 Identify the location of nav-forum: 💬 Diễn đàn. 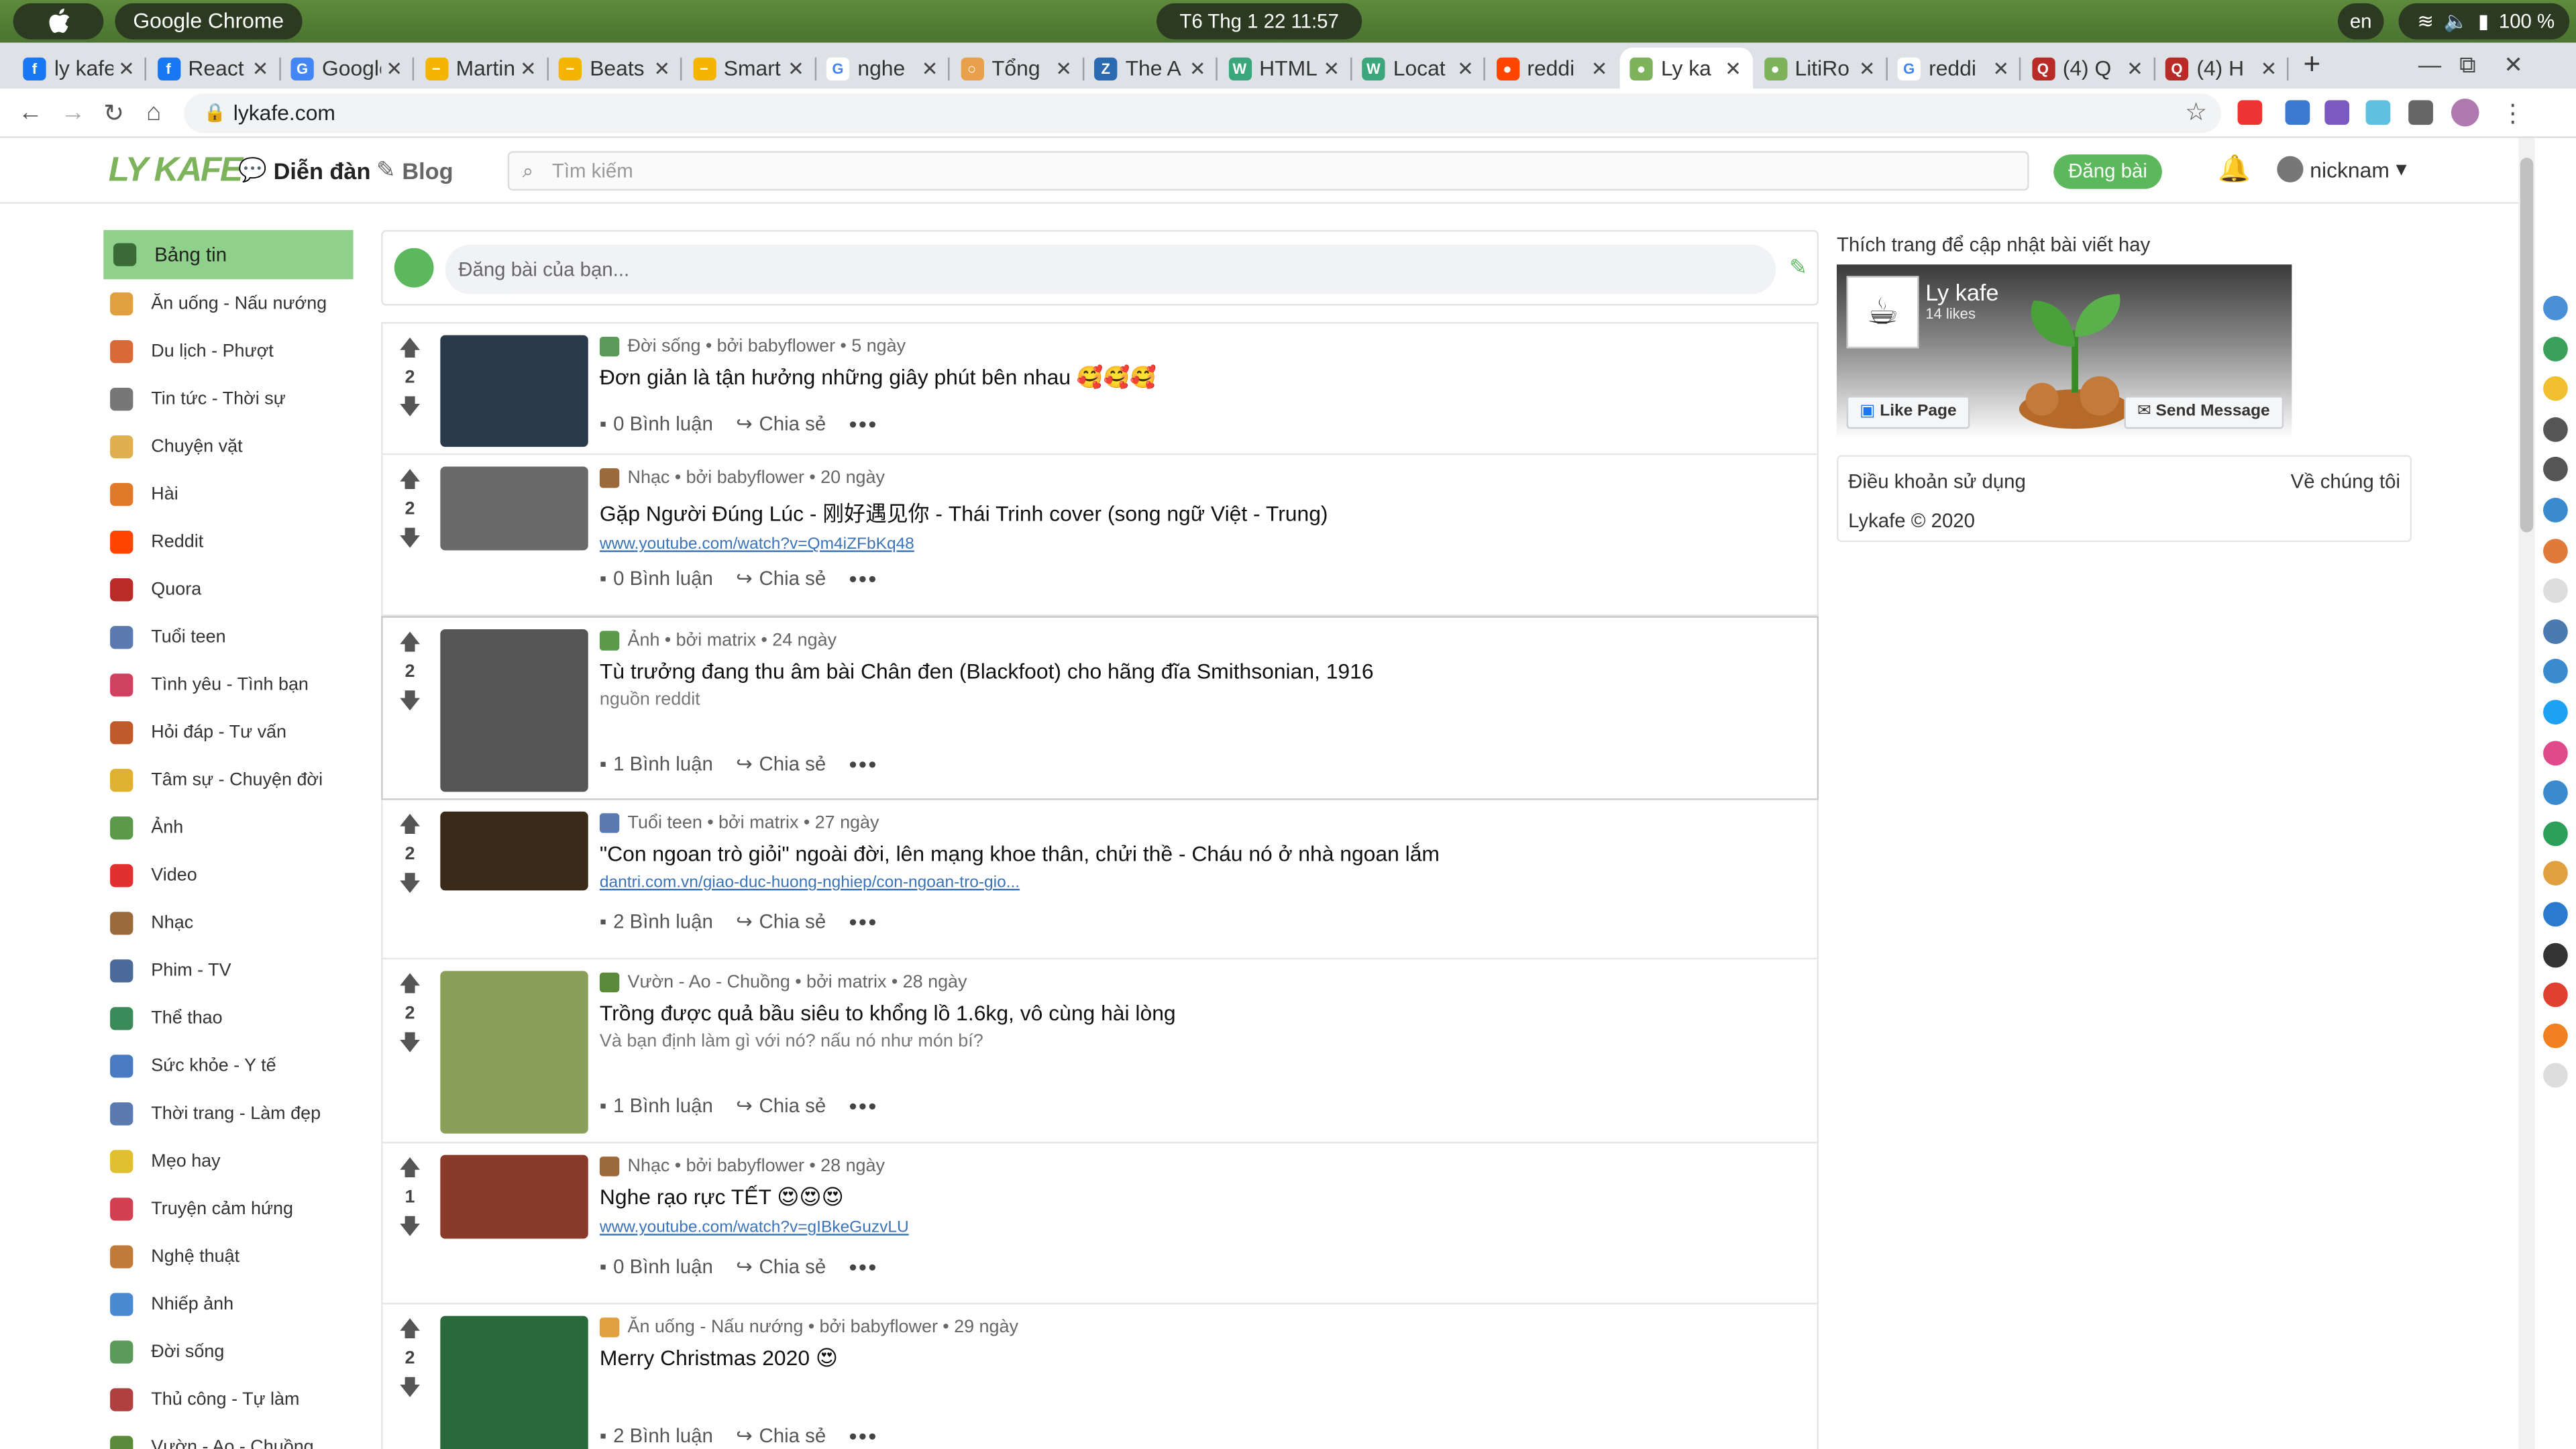
(304, 170).